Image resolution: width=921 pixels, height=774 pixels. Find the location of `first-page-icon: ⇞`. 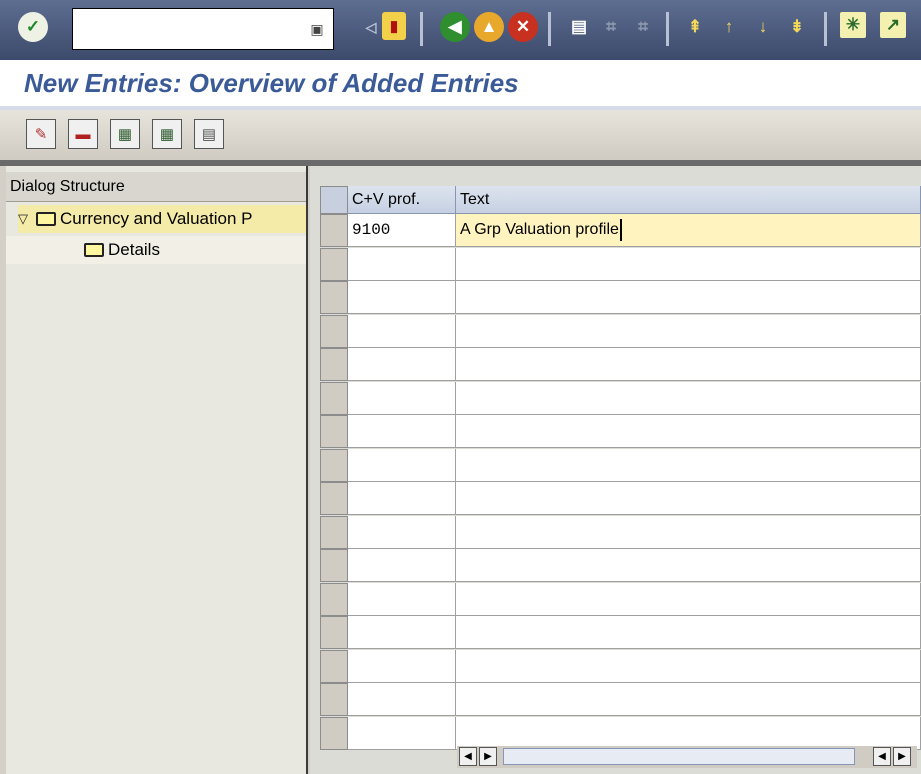

first-page-icon: ⇞ is located at coordinates (695, 27).